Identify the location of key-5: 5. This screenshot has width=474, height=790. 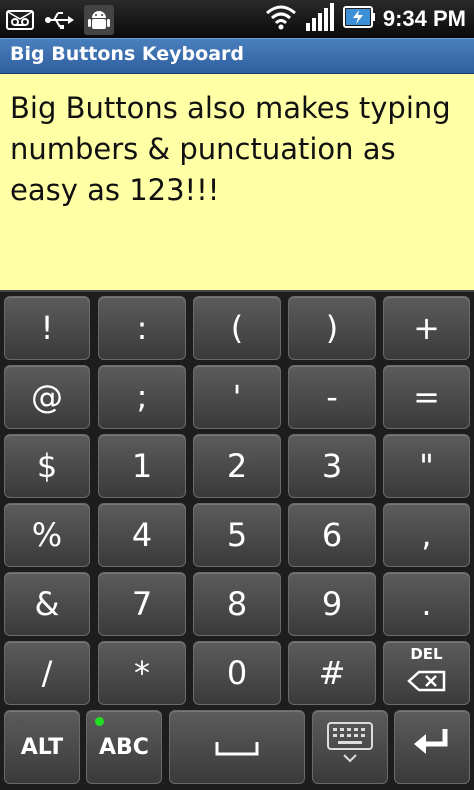
(237, 535).